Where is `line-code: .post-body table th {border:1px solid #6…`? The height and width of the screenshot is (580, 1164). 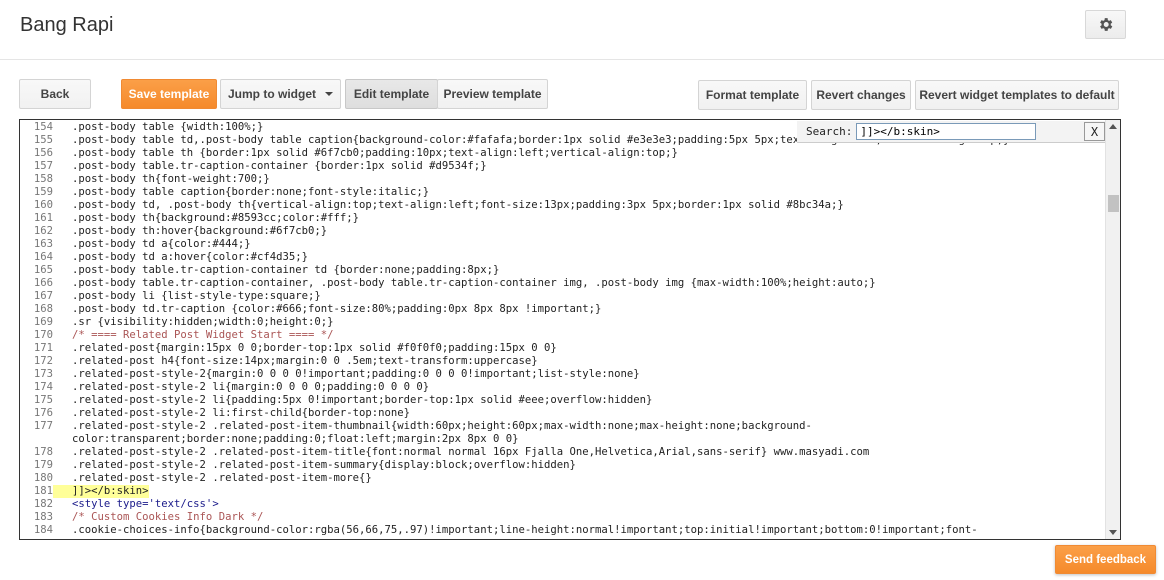 line-code: .post-body table th {border:1px solid #6… is located at coordinates (375, 153).